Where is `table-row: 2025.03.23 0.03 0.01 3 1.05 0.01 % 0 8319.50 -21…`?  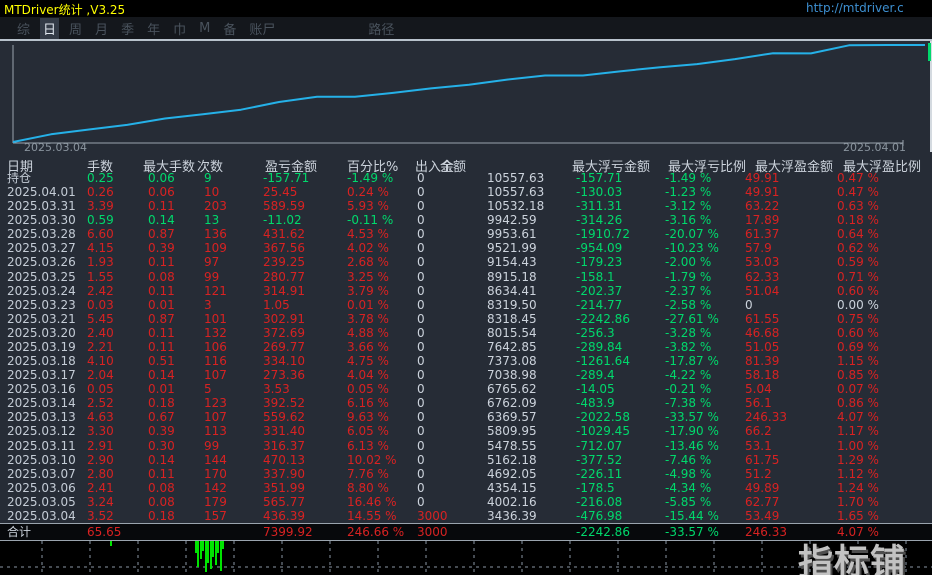
table-row: 2025.03.23 0.03 0.01 3 1.05 0.01 % 0 8319.50 -21… is located at coordinates (466, 305).